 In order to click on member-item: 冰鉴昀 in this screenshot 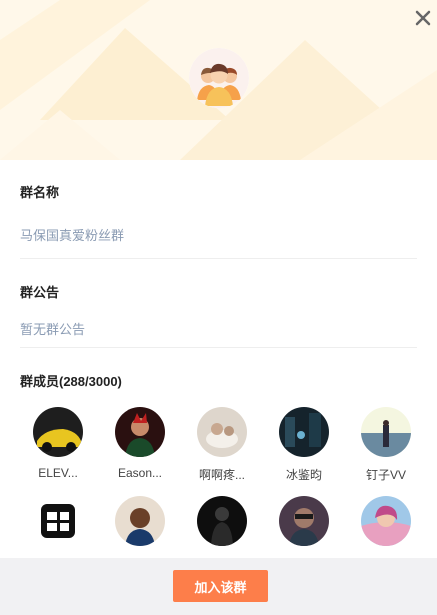, I will do `click(304, 445)`.